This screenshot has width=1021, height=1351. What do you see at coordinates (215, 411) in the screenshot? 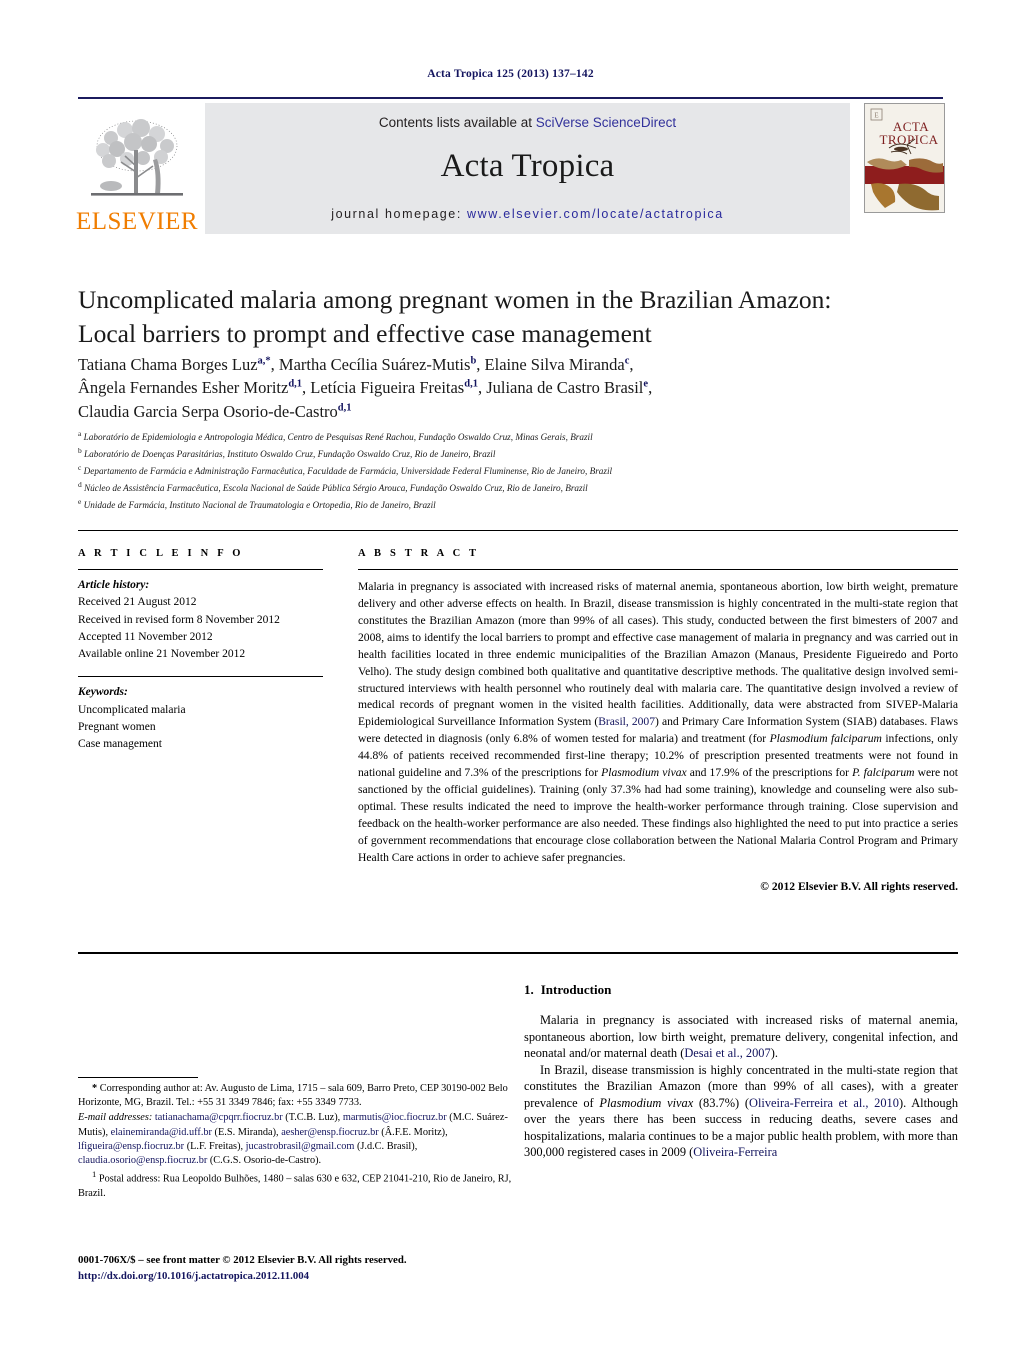
I see `author-line-3: Claudia Garcia Serpa Osorio-de-Castrod,1` at bounding box center [215, 411].